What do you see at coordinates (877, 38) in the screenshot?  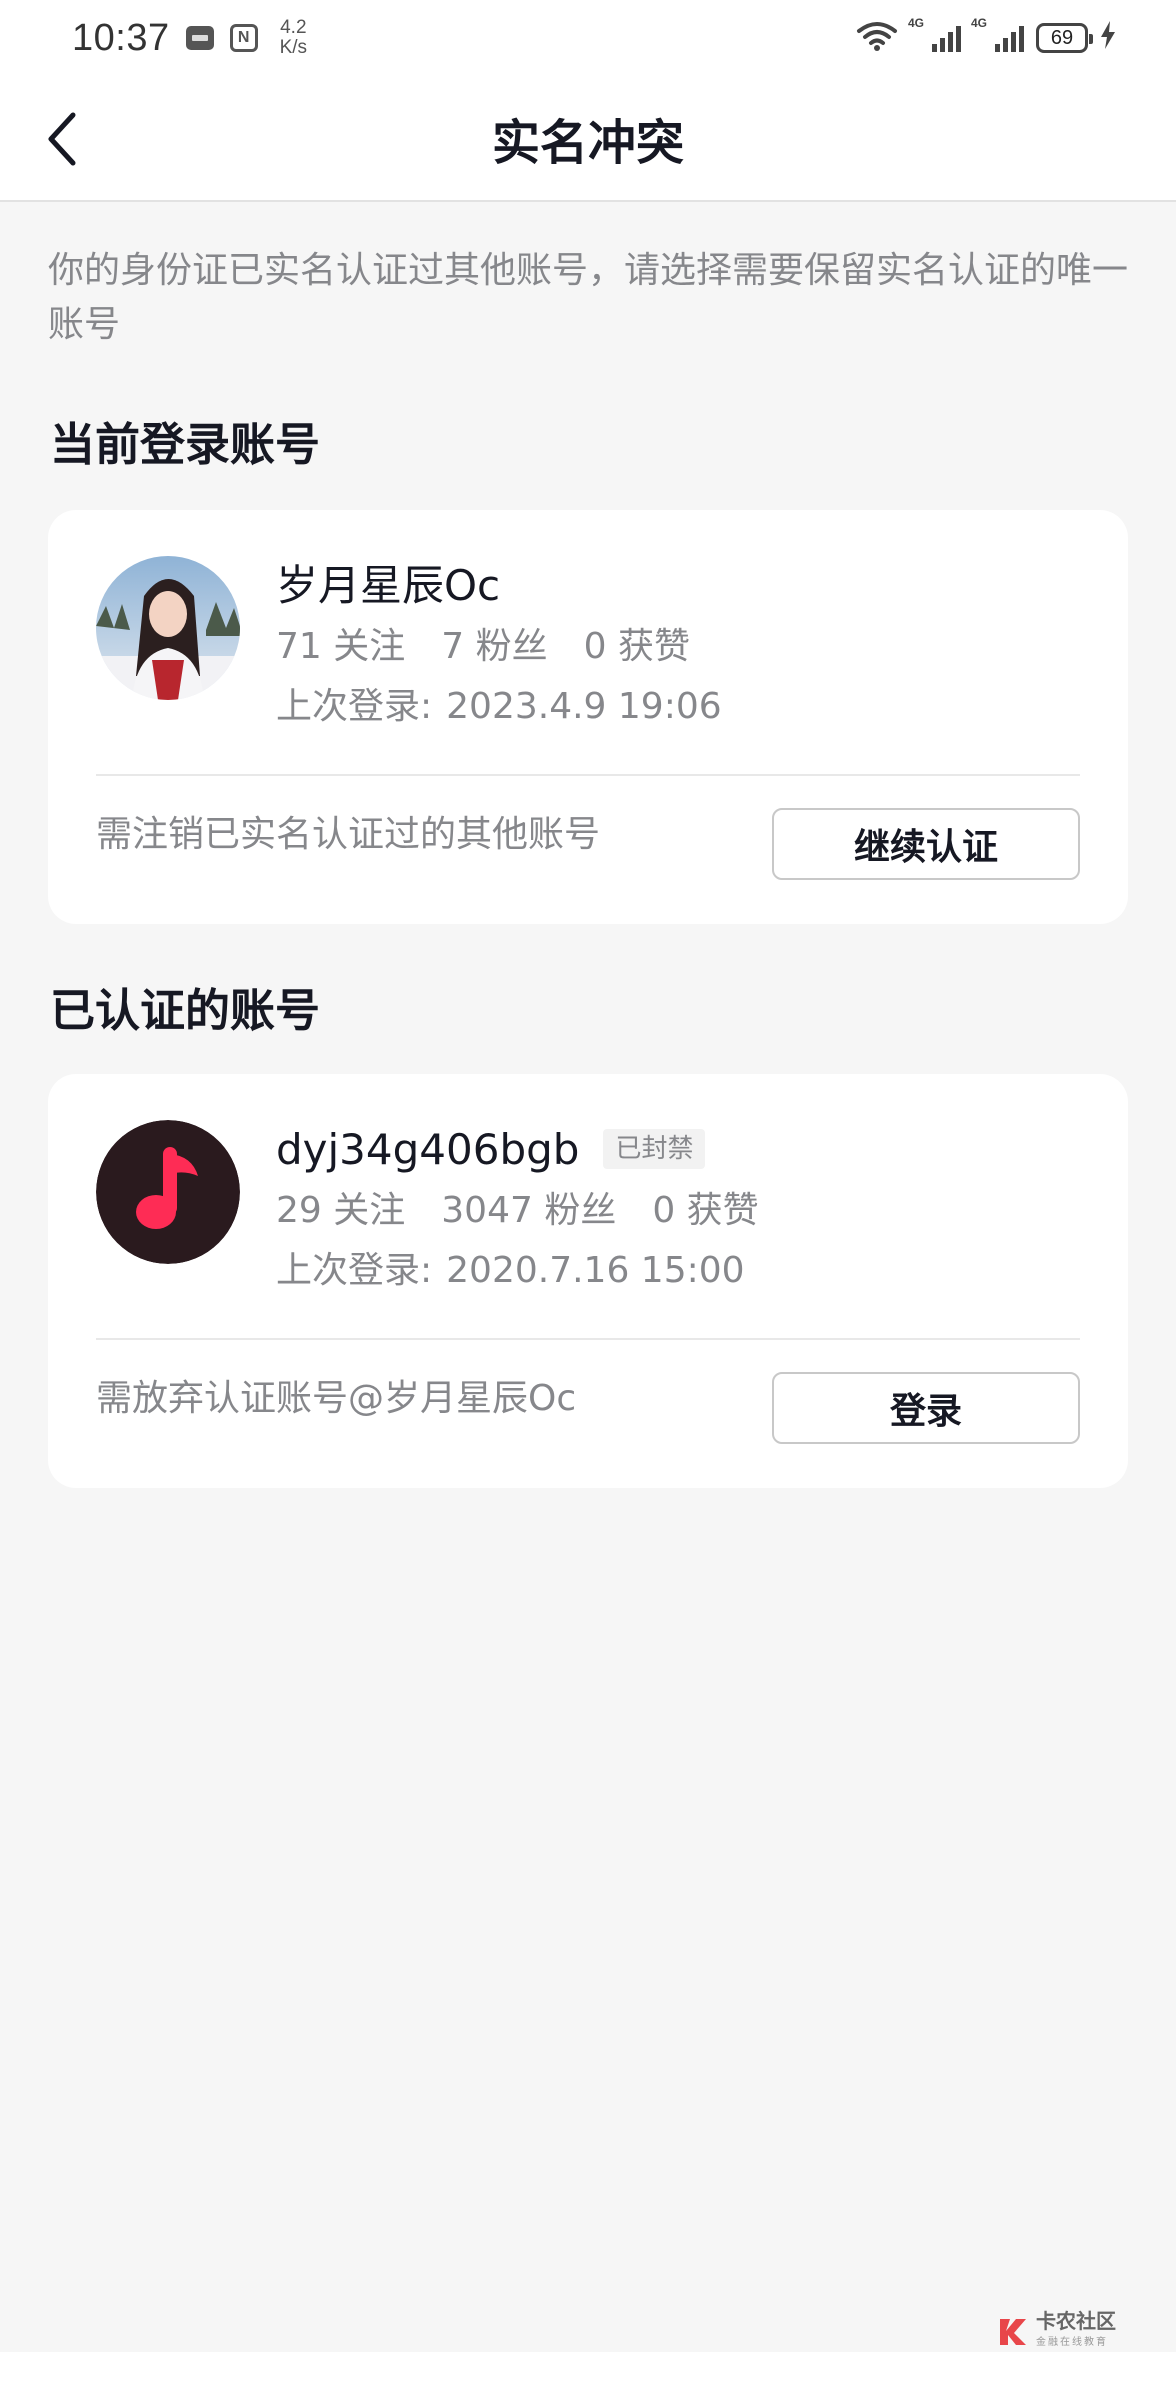 I see `wifi-icon` at bounding box center [877, 38].